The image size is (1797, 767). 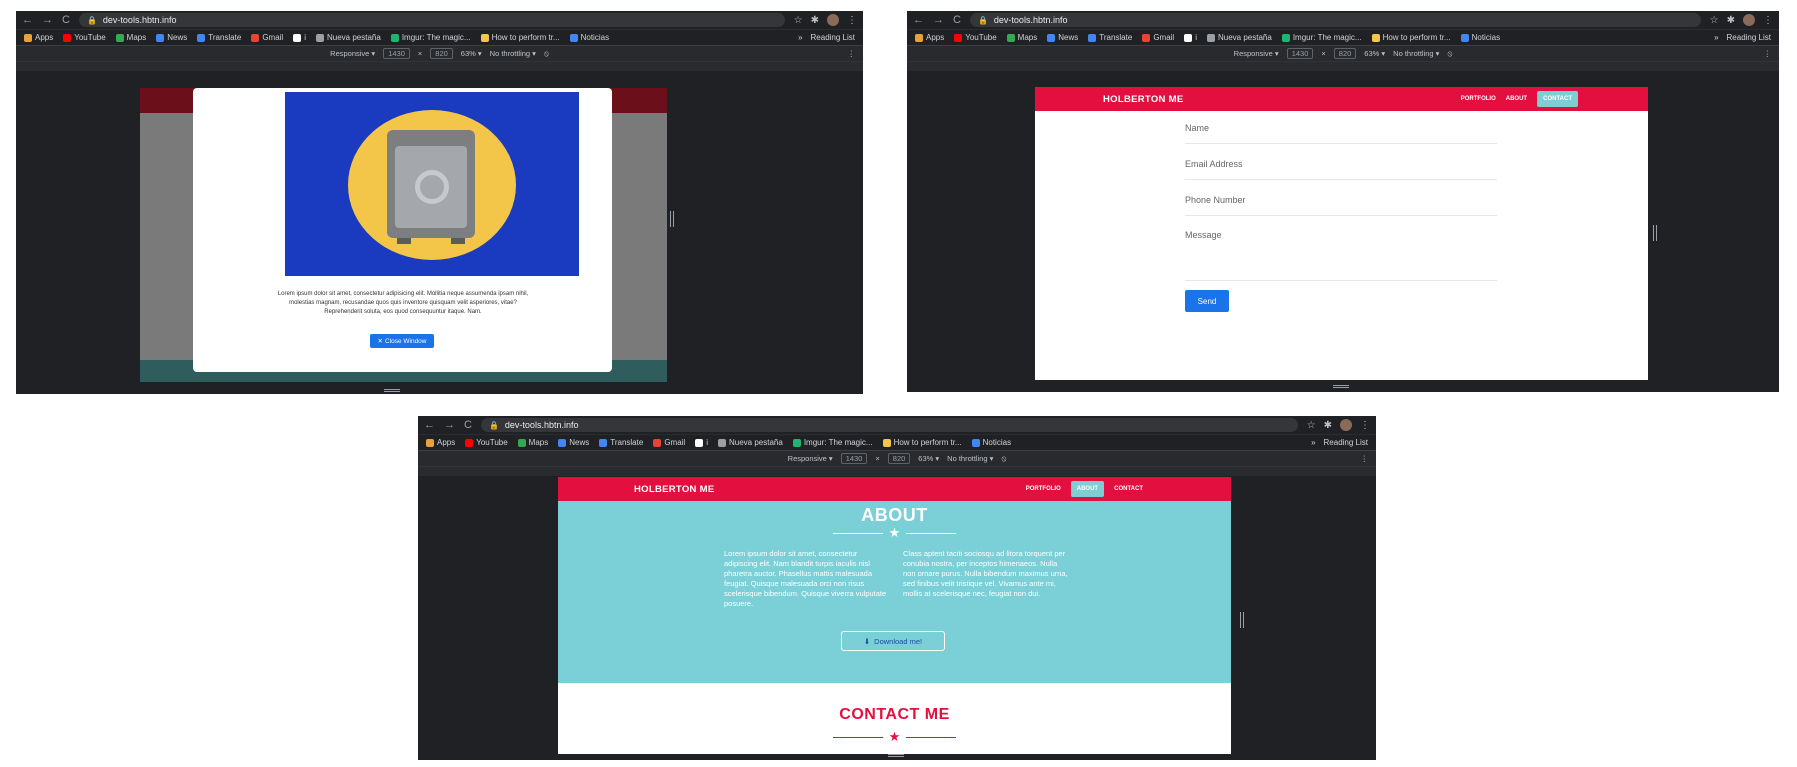 What do you see at coordinates (1207, 301) in the screenshot?
I see `send-button: Send` at bounding box center [1207, 301].